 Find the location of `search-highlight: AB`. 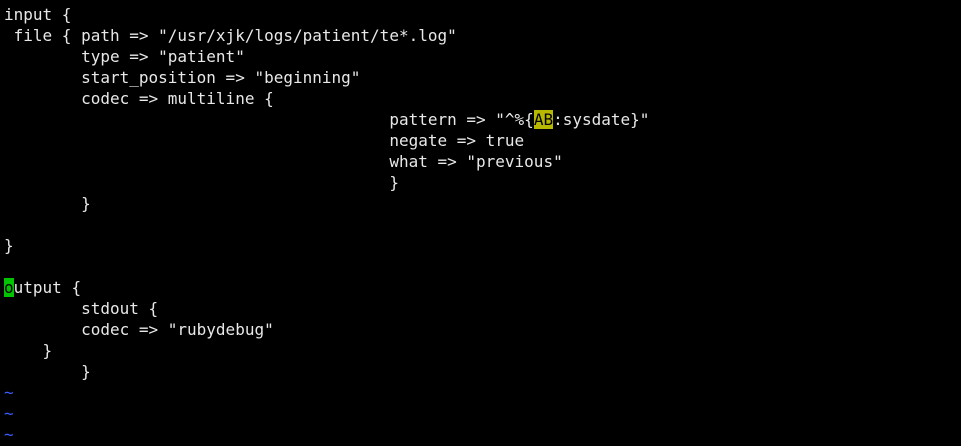

search-highlight: AB is located at coordinates (543, 119).